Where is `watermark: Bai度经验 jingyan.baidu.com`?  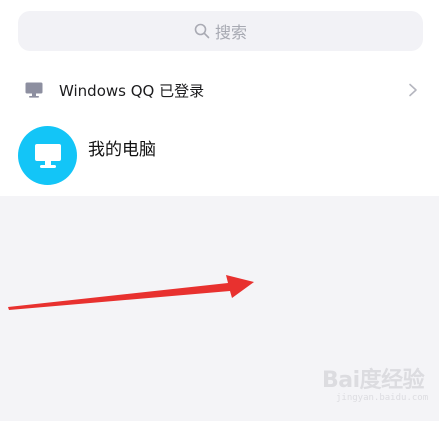 watermark: Bai度经验 jingyan.baidu.com is located at coordinates (377, 386).